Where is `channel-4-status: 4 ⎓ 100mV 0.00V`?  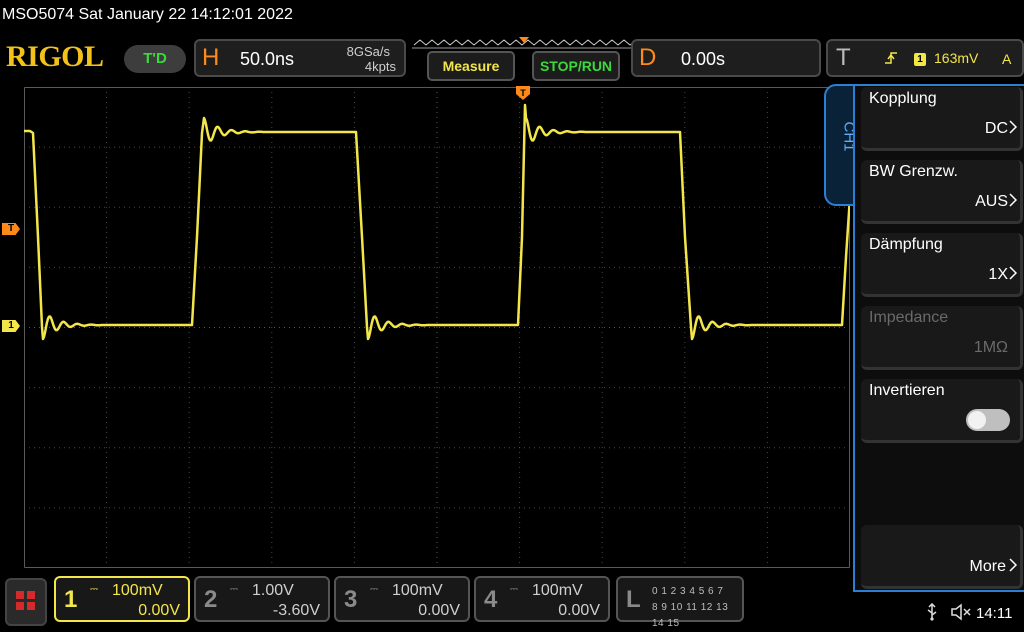 channel-4-status: 4 ⎓ 100mV 0.00V is located at coordinates (542, 599).